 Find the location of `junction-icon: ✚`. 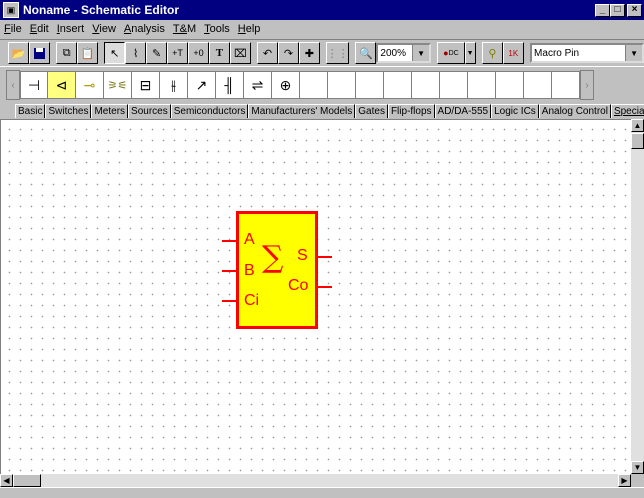

junction-icon: ✚ is located at coordinates (309, 53).